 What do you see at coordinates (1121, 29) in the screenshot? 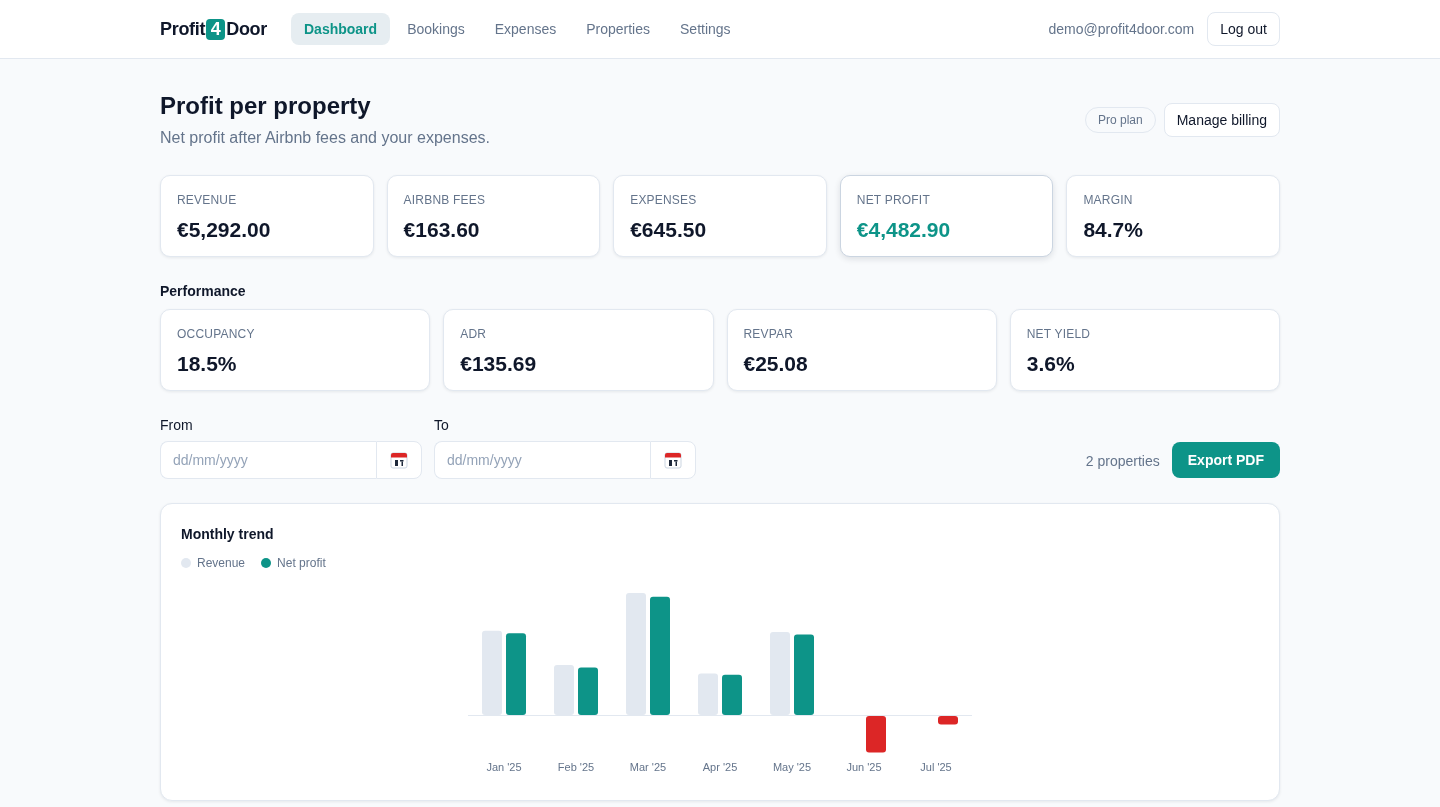
I see `user-email: demo@profit4door.com` at bounding box center [1121, 29].